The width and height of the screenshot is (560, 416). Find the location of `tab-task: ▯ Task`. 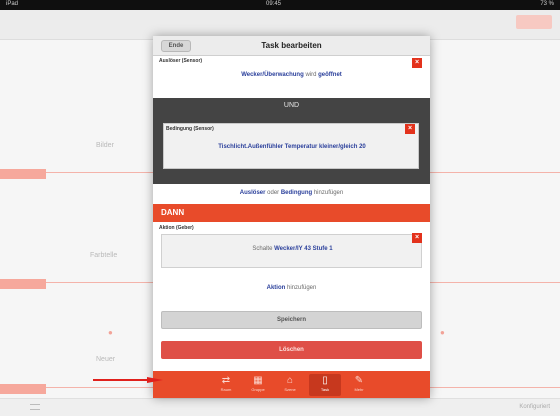

tab-task: ▯ Task is located at coordinates (325, 385).